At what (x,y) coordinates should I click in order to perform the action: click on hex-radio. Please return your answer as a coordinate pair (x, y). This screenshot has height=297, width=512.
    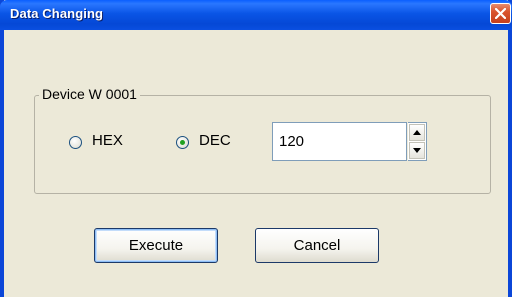
    Looking at the image, I should click on (75, 142).